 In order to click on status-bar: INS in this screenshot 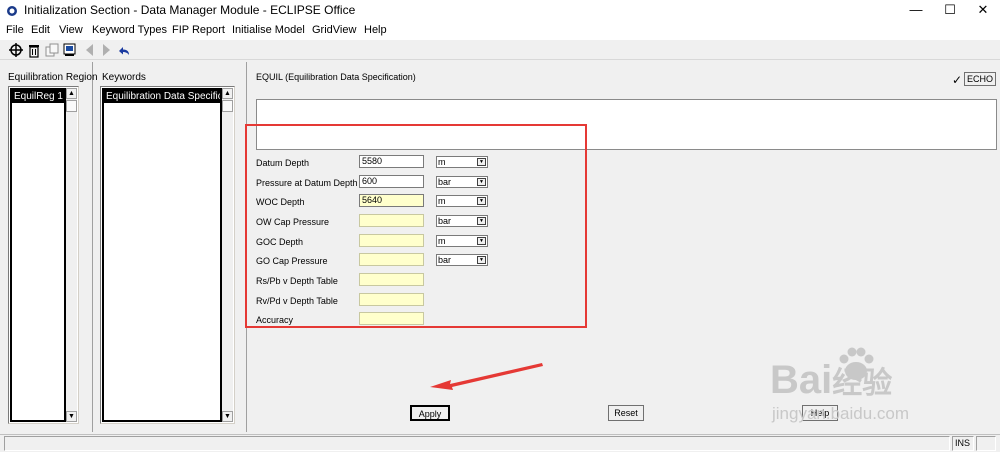, I will do `click(500, 443)`.